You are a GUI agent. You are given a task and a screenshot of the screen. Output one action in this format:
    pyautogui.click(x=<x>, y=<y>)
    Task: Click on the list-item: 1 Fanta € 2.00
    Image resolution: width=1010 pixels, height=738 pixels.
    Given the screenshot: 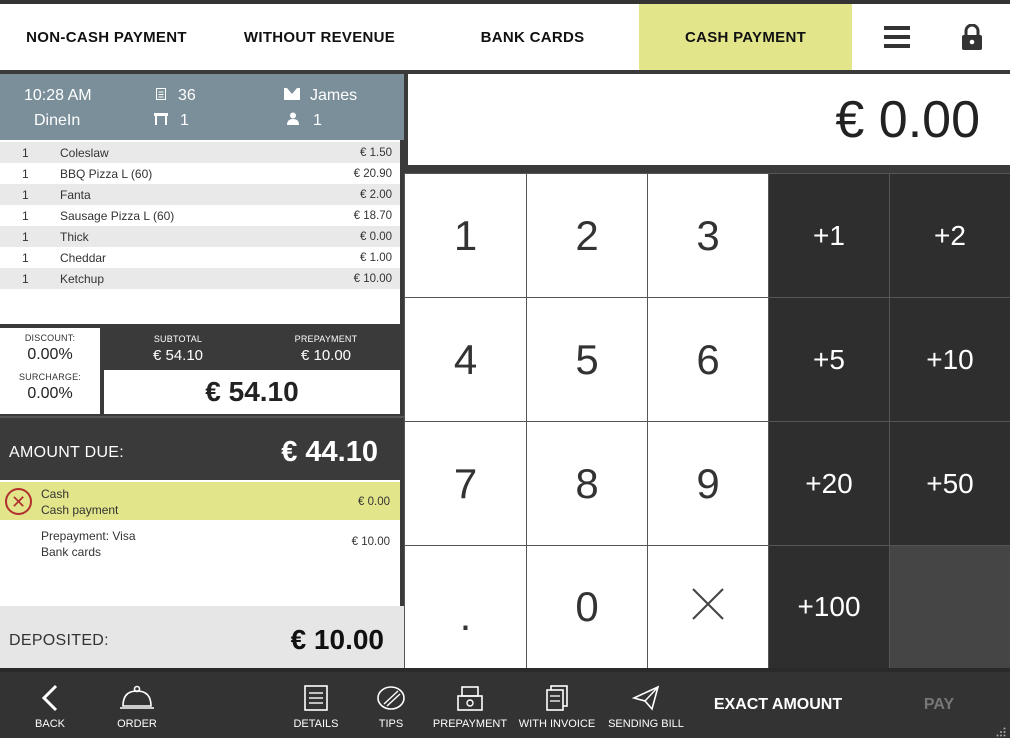 What is the action you would take?
    pyautogui.click(x=200, y=194)
    